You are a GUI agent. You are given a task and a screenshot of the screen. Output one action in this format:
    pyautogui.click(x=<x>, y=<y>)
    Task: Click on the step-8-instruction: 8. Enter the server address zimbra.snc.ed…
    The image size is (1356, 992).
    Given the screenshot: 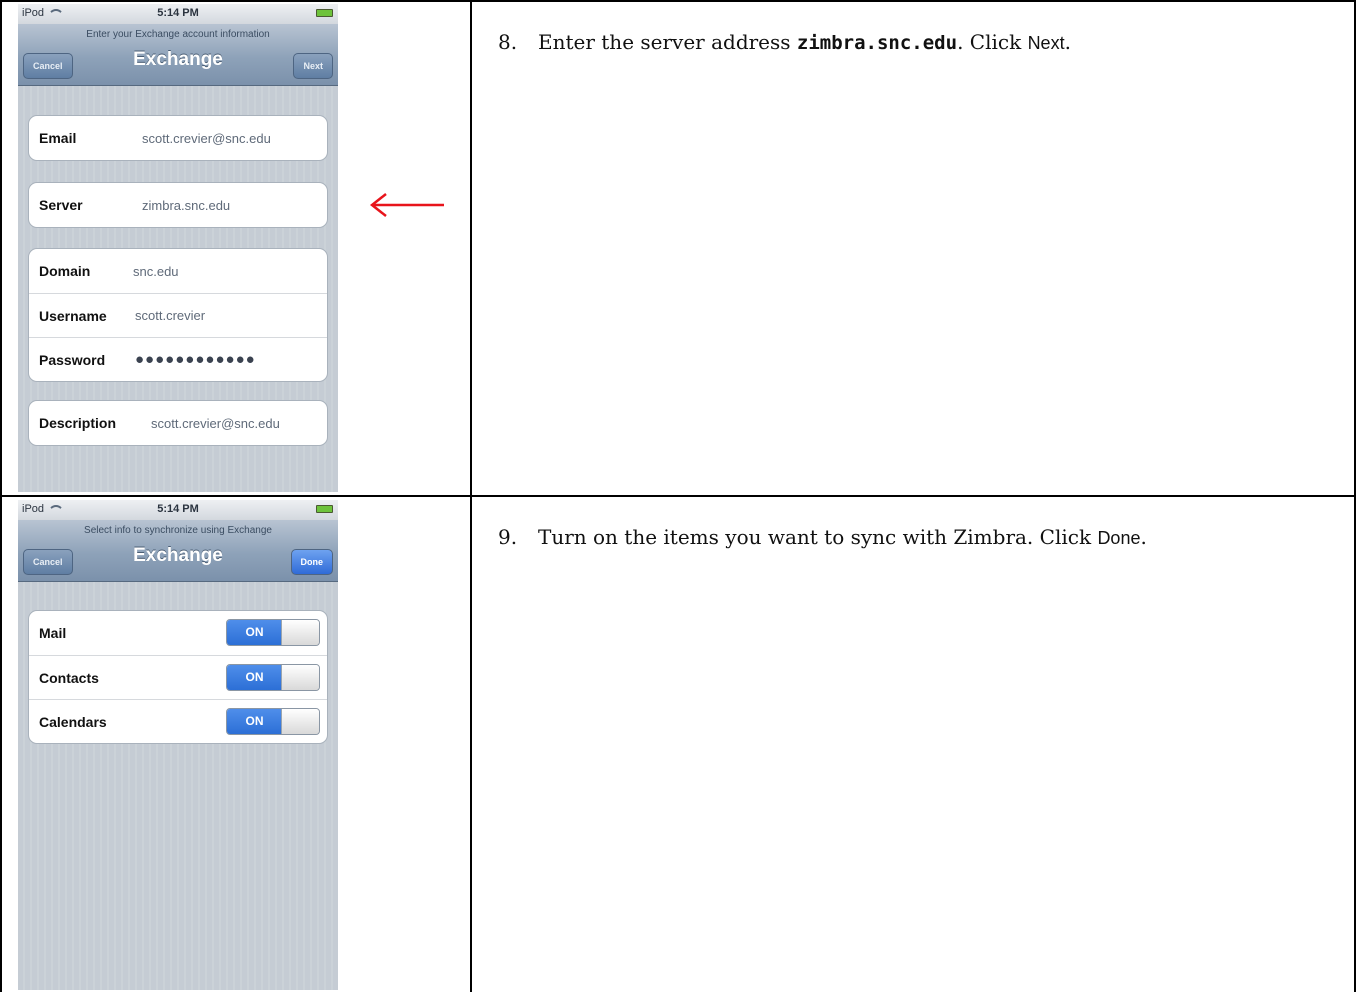 What is the action you would take?
    pyautogui.click(x=784, y=42)
    